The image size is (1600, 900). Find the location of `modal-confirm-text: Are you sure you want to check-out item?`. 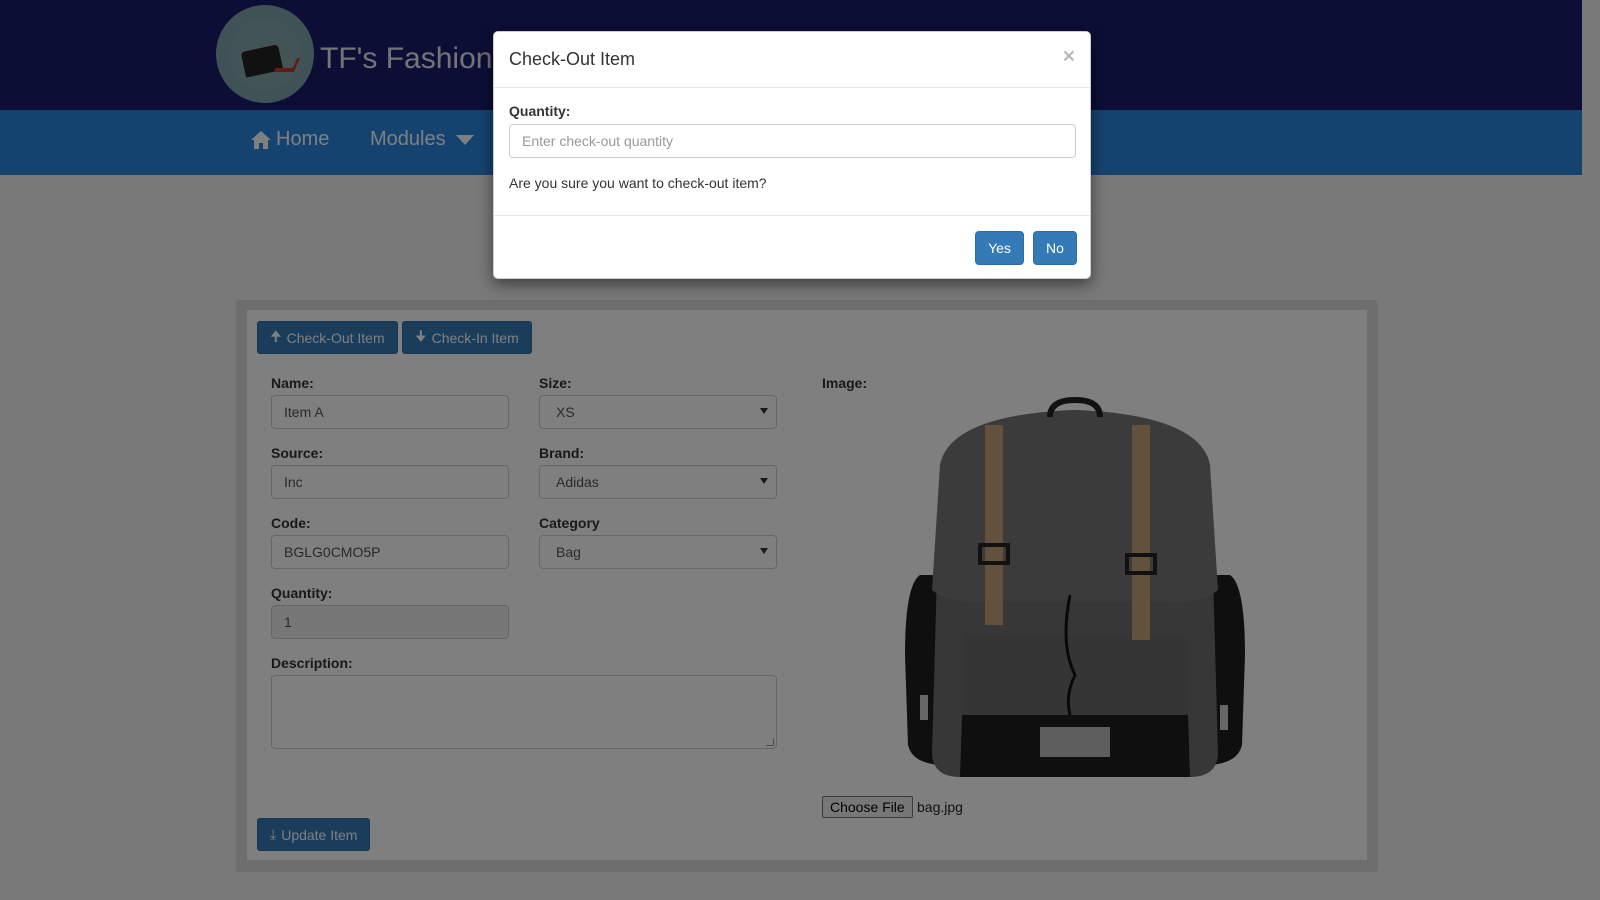

modal-confirm-text: Are you sure you want to check-out item? is located at coordinates (638, 183).